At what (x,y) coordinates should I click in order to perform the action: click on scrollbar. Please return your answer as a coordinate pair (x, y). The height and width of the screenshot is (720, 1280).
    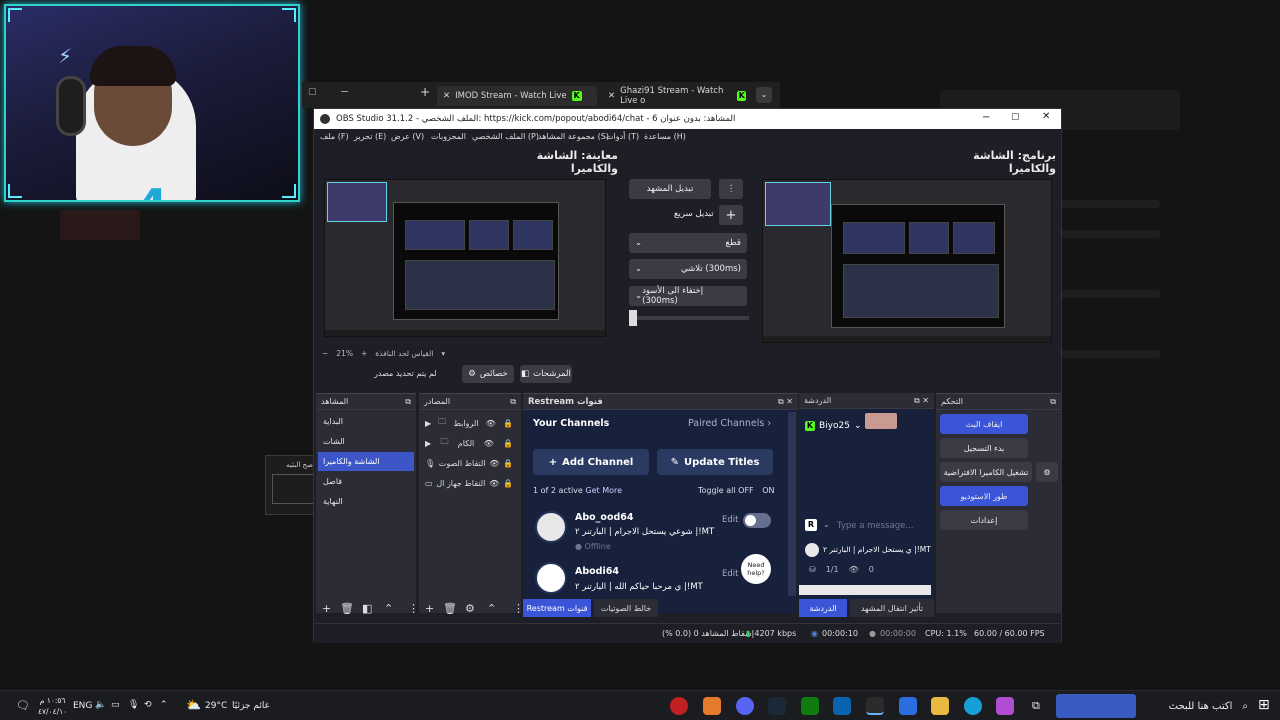
    Looking at the image, I should click on (792, 504).